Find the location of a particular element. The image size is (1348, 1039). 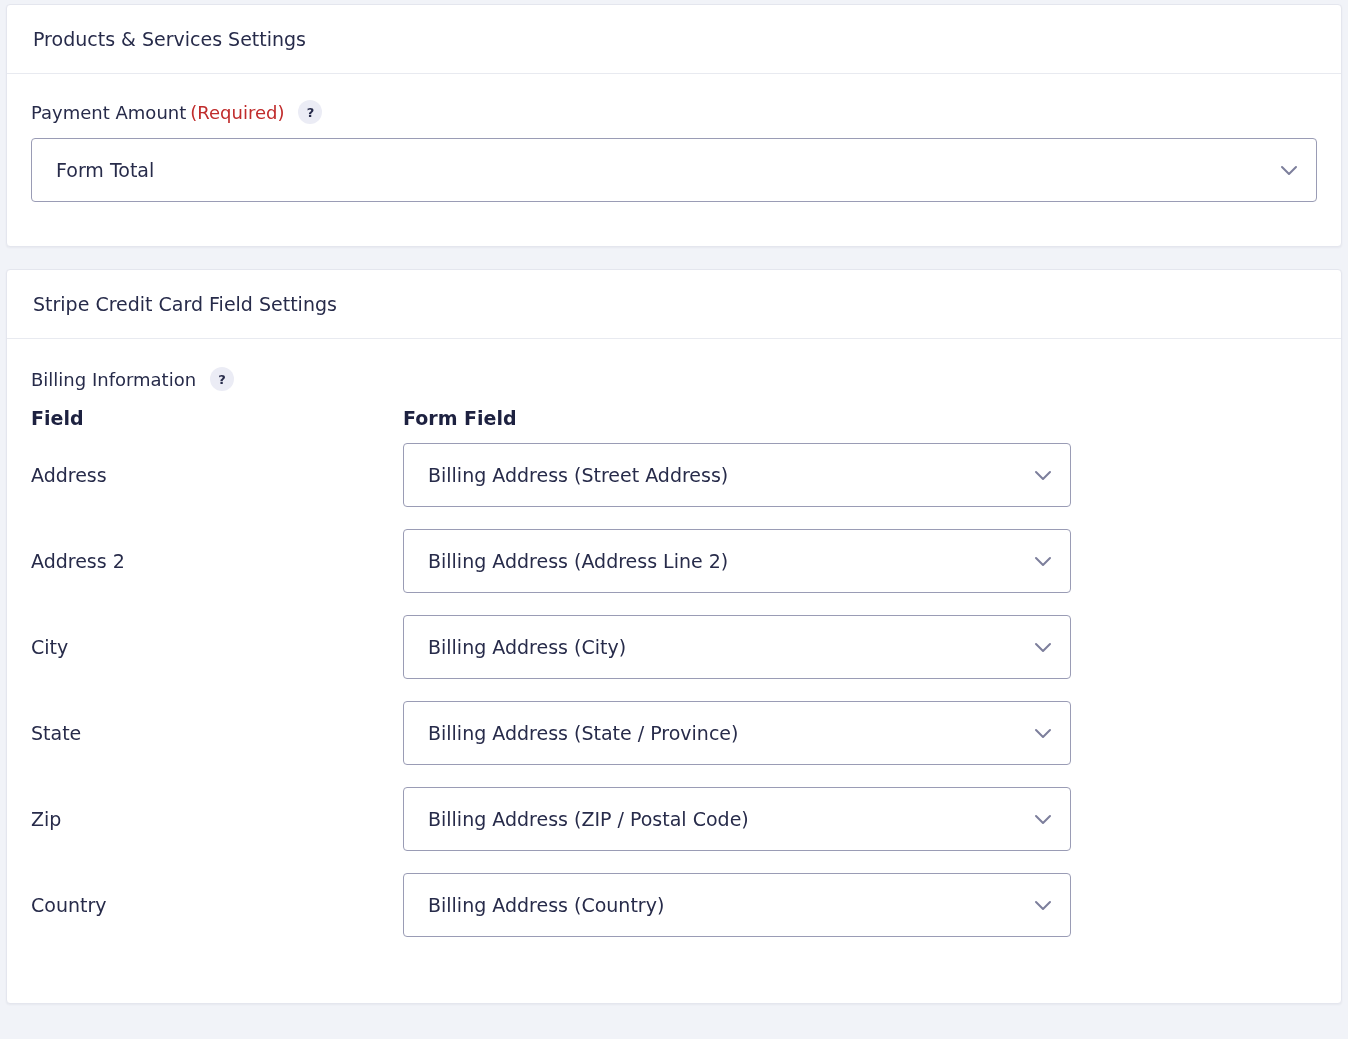

panel-title: Stripe Credit Card Field Settings is located at coordinates (185, 304).